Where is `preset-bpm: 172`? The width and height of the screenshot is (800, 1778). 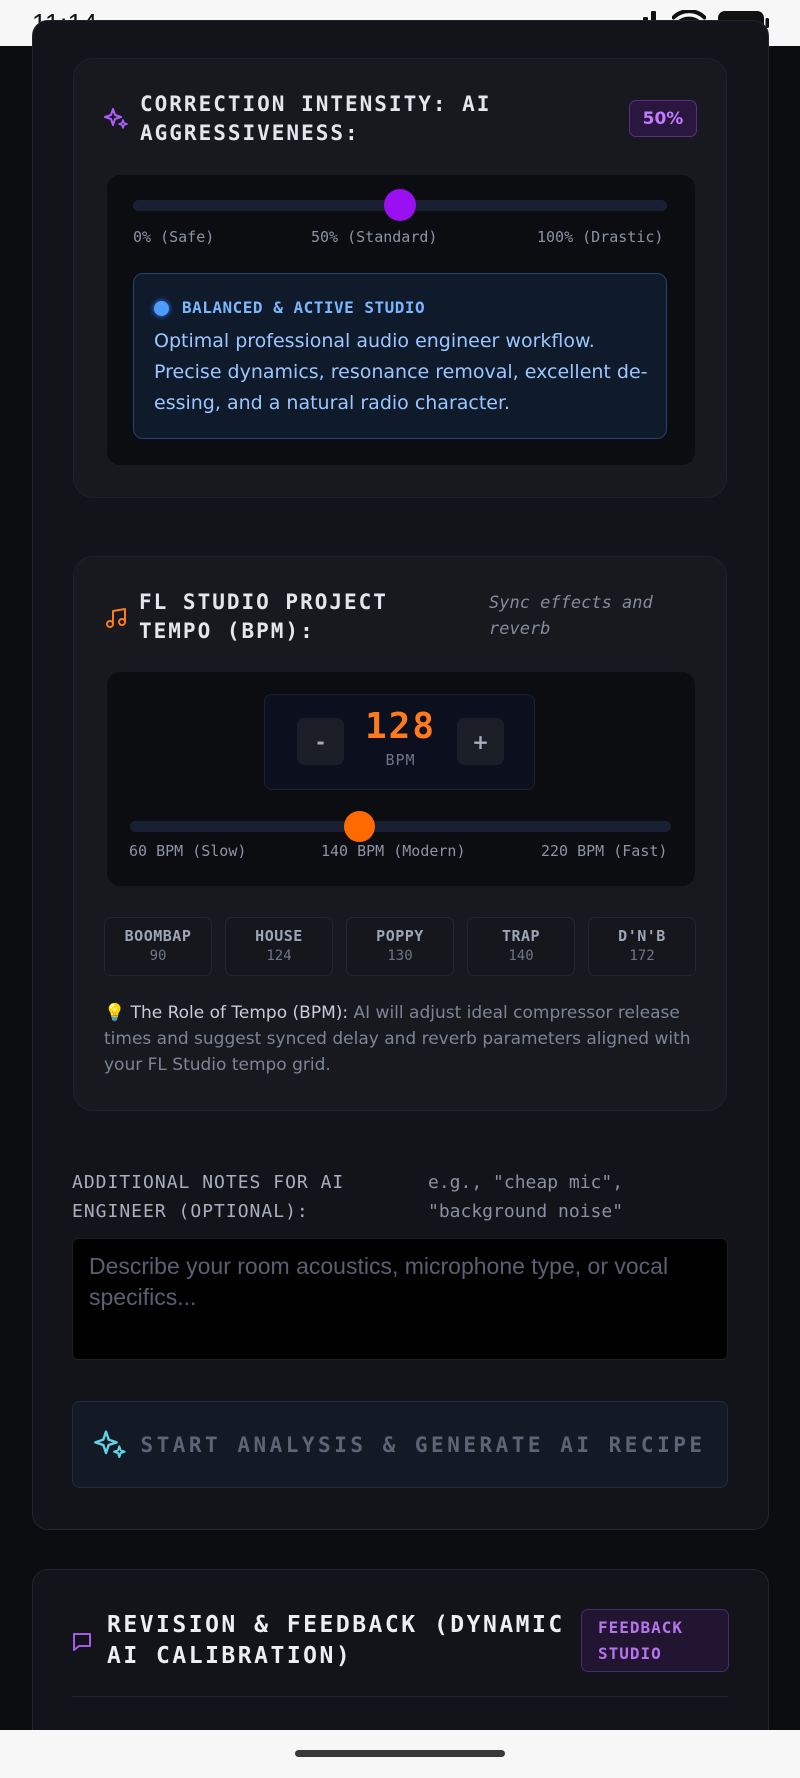 preset-bpm: 172 is located at coordinates (642, 956).